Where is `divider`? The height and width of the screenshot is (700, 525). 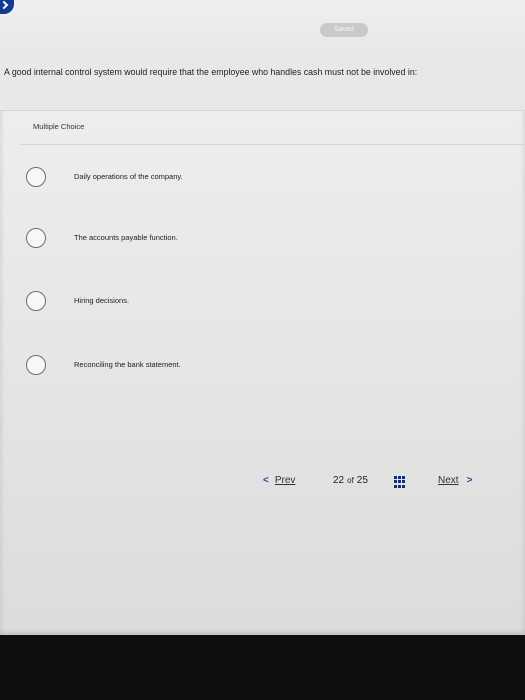 divider is located at coordinates (272, 144).